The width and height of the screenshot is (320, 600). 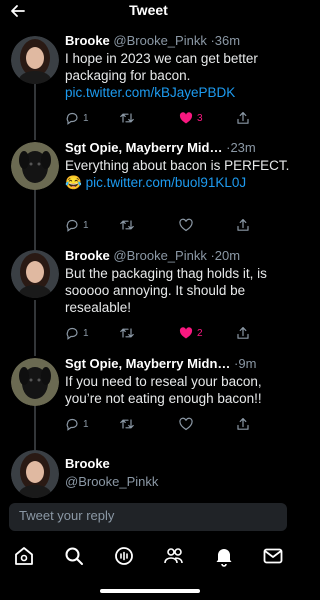 I want to click on like-count: 2, so click(x=200, y=333).